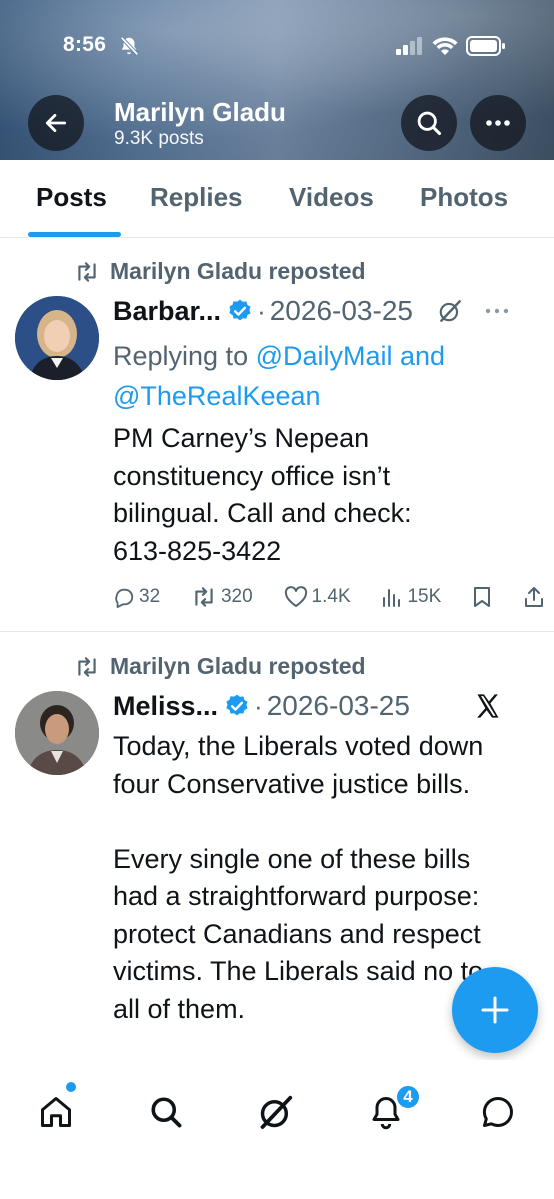 The image size is (554, 1199). I want to click on search-button, so click(429, 123).